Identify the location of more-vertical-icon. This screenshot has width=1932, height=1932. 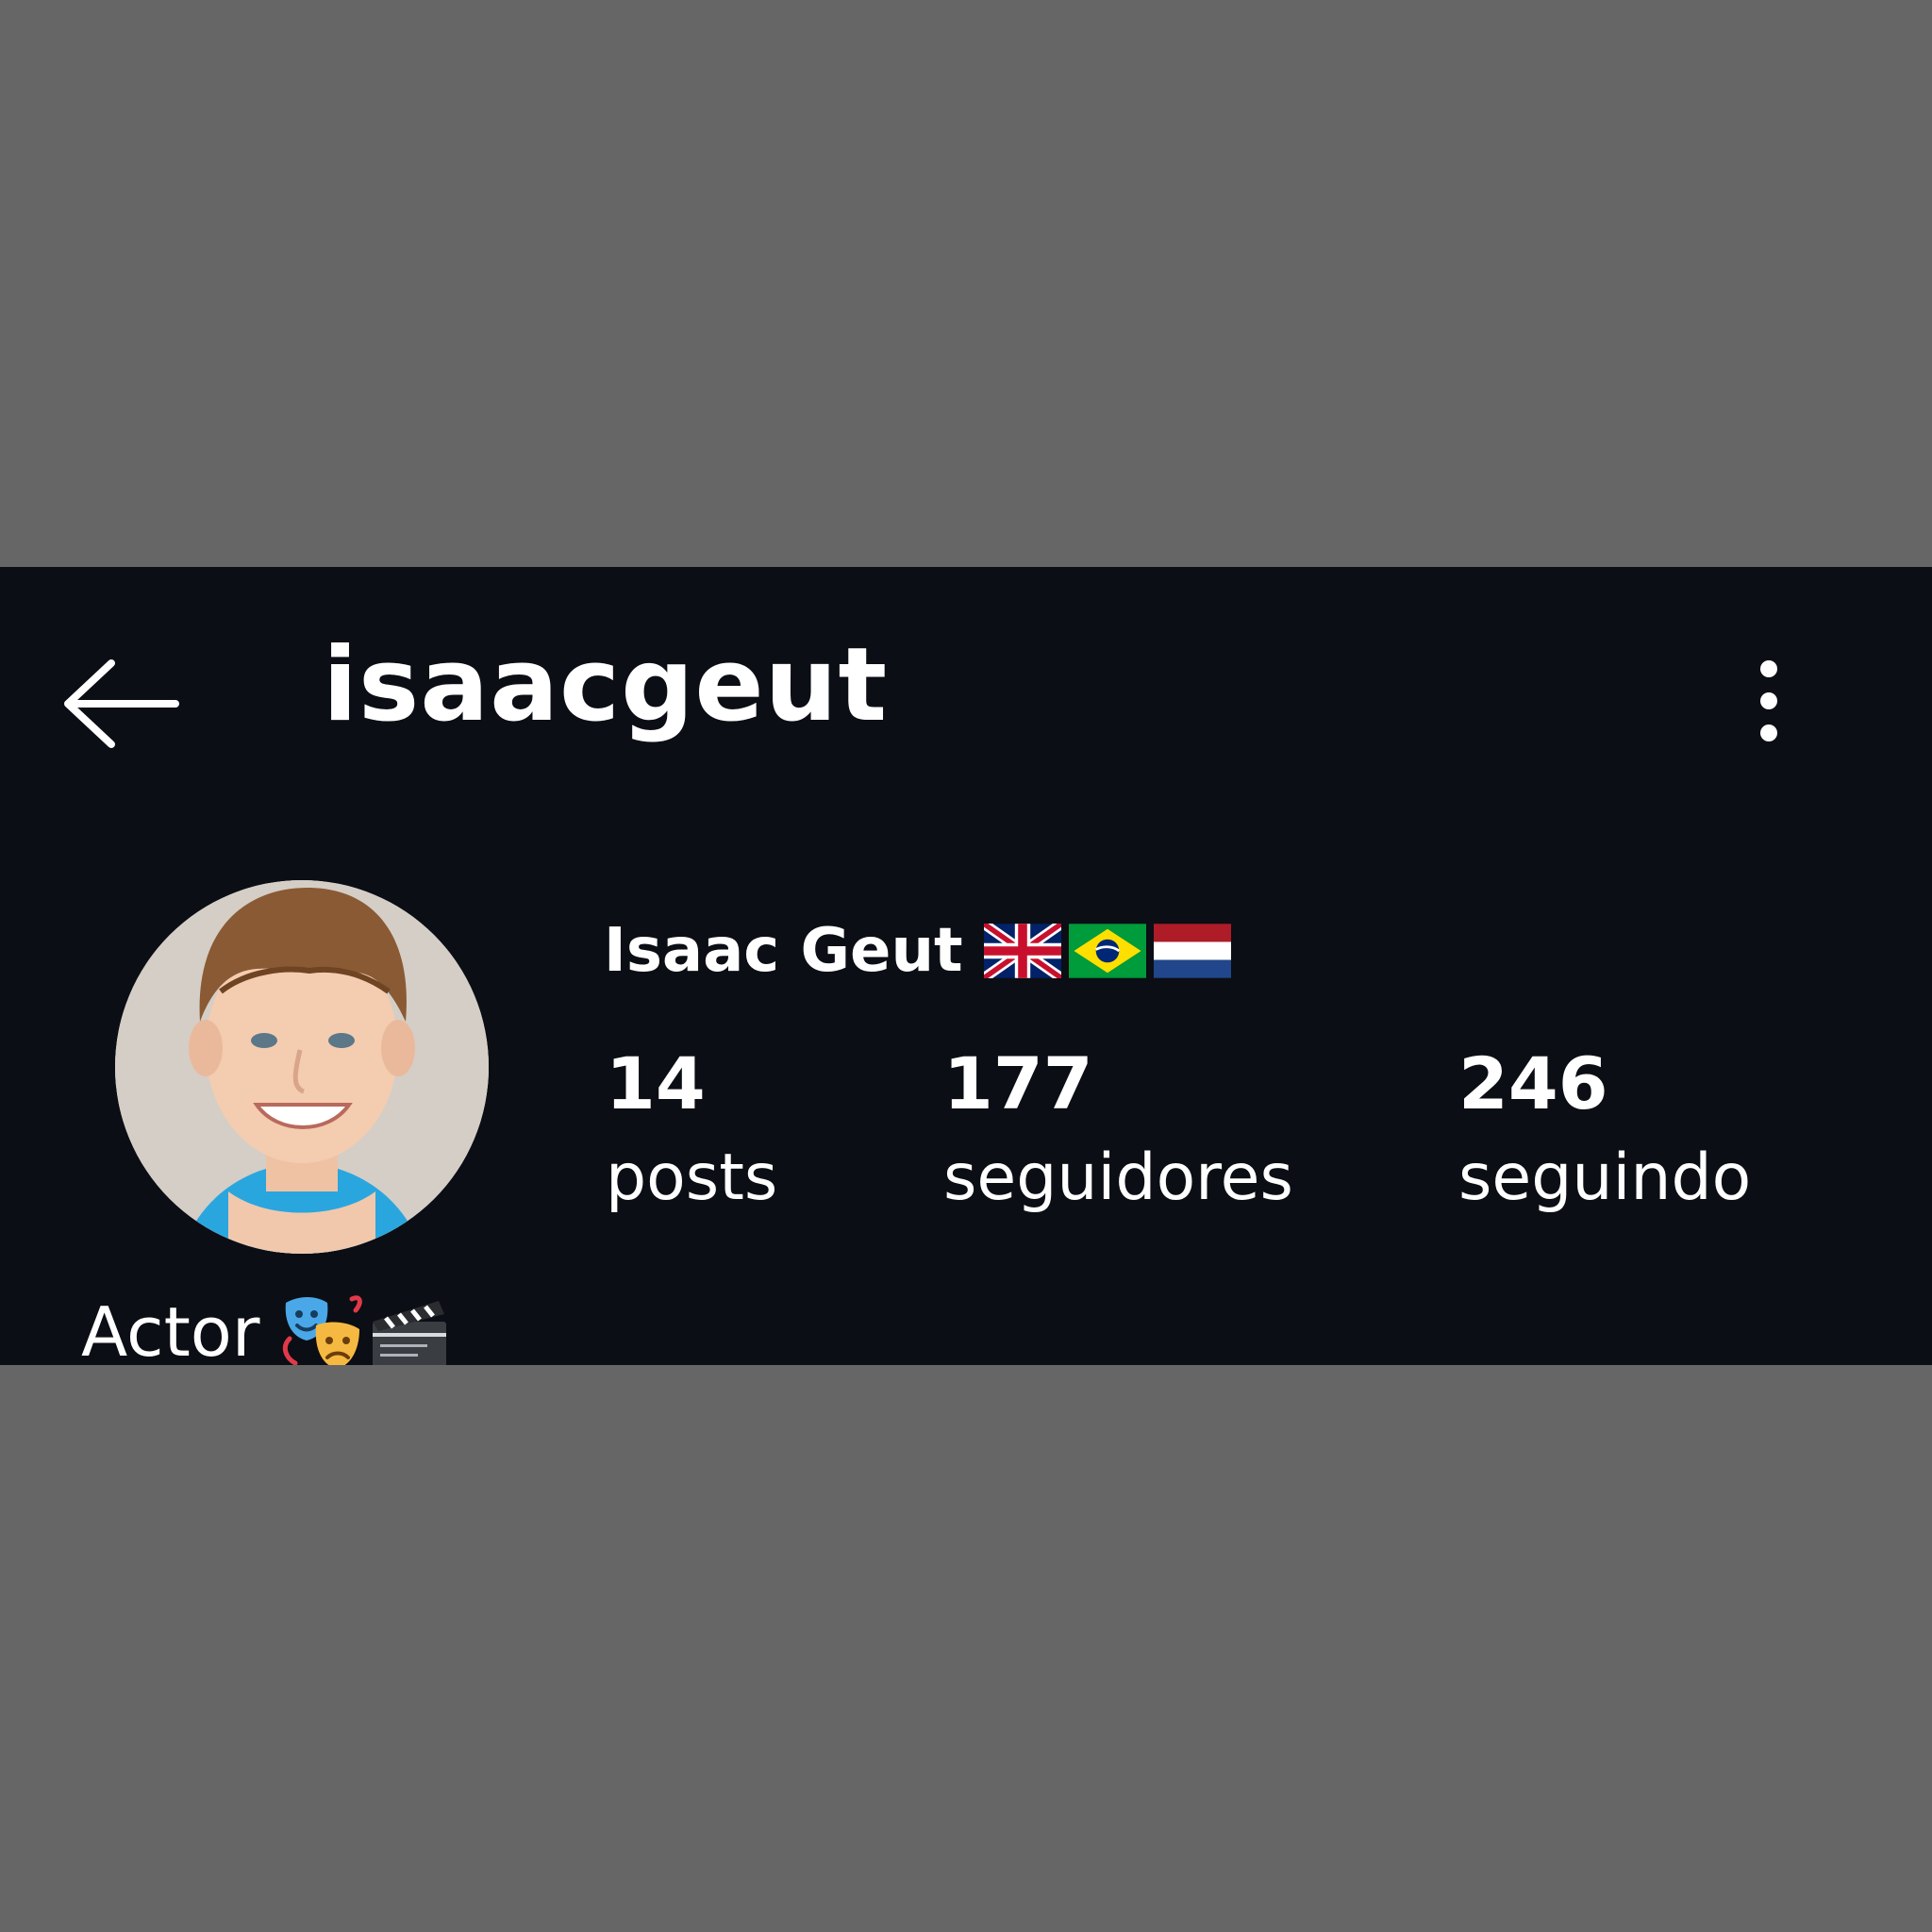
(1768, 701).